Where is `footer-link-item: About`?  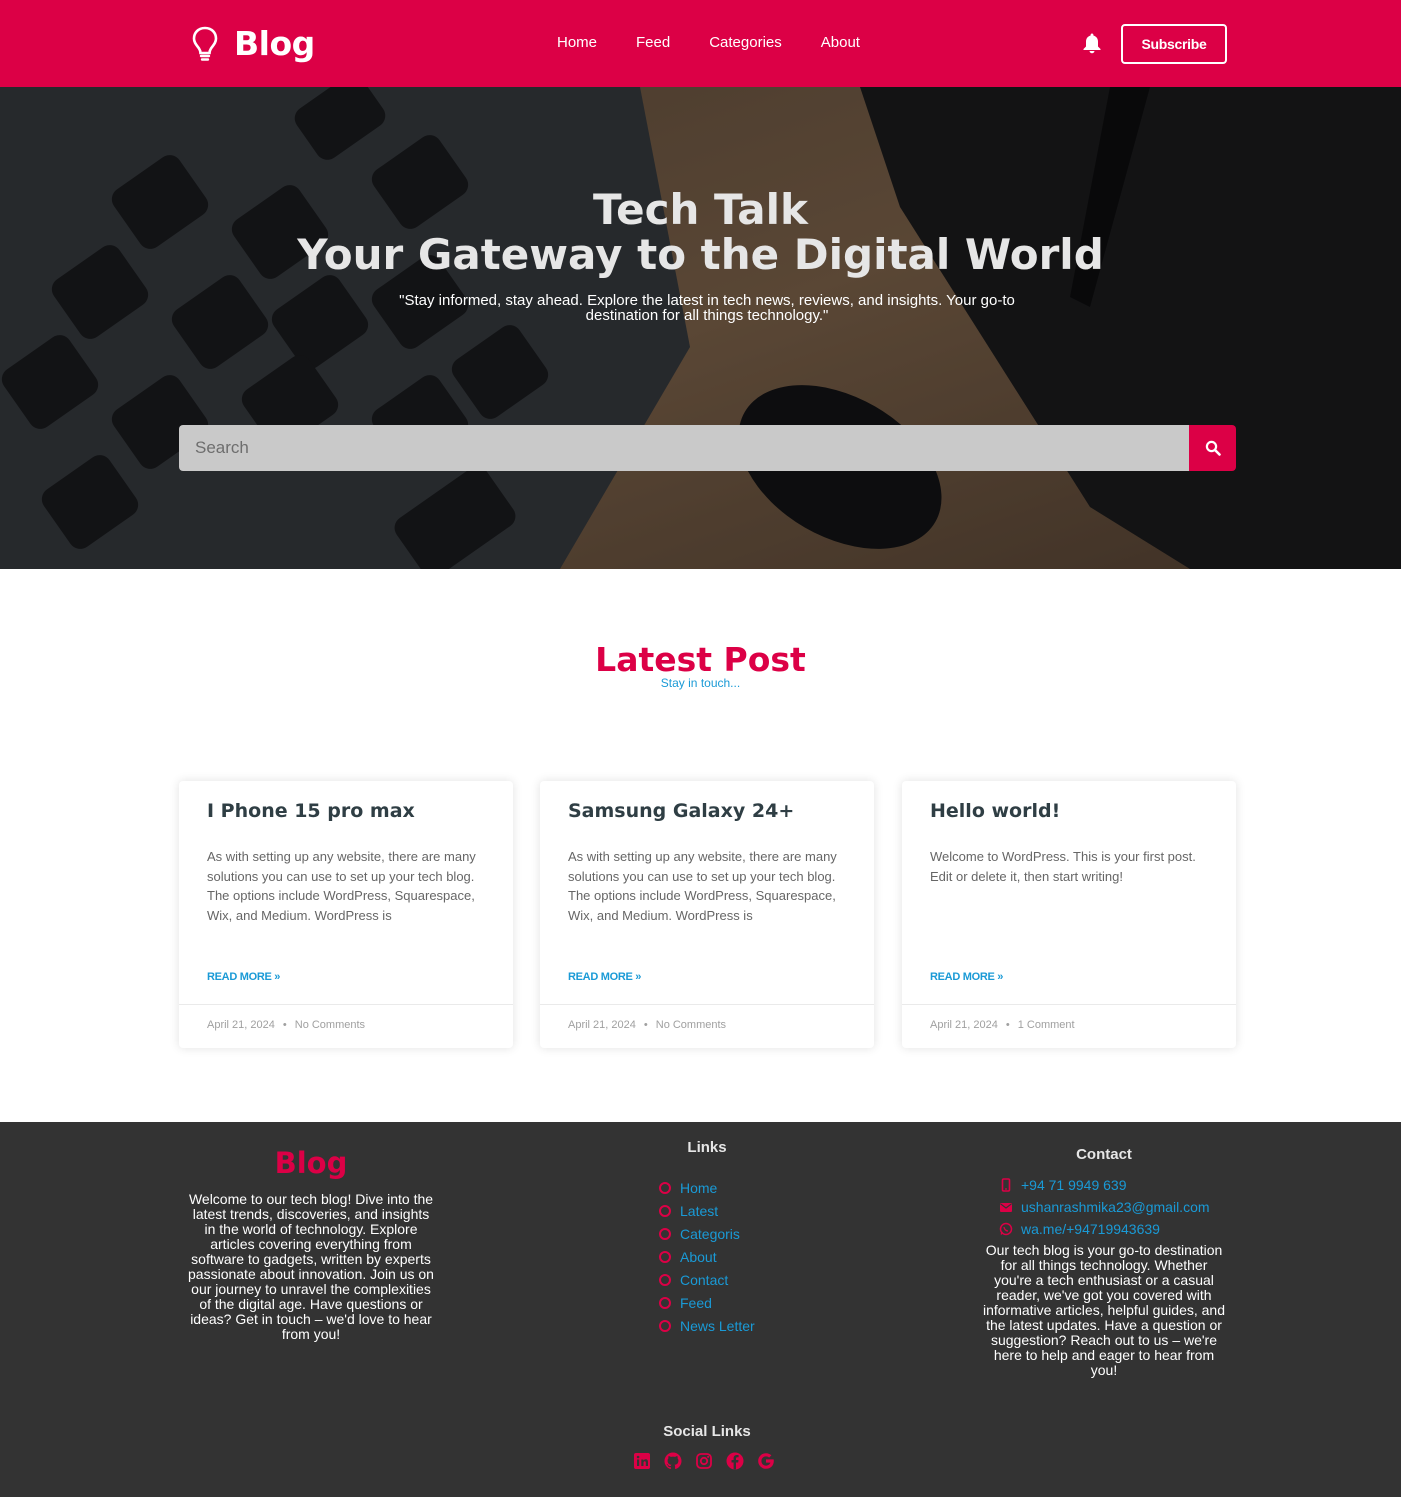
footer-link-item: About is located at coordinates (707, 1256).